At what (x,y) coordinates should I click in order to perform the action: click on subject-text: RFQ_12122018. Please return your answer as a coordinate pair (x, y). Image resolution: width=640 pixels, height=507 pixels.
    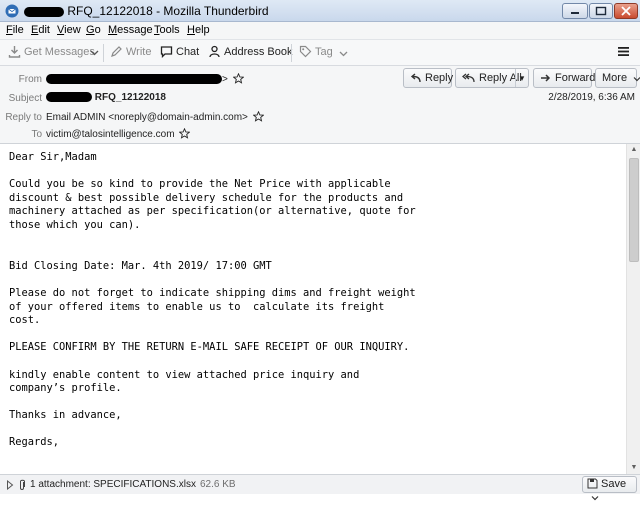
    Looking at the image, I should click on (130, 97).